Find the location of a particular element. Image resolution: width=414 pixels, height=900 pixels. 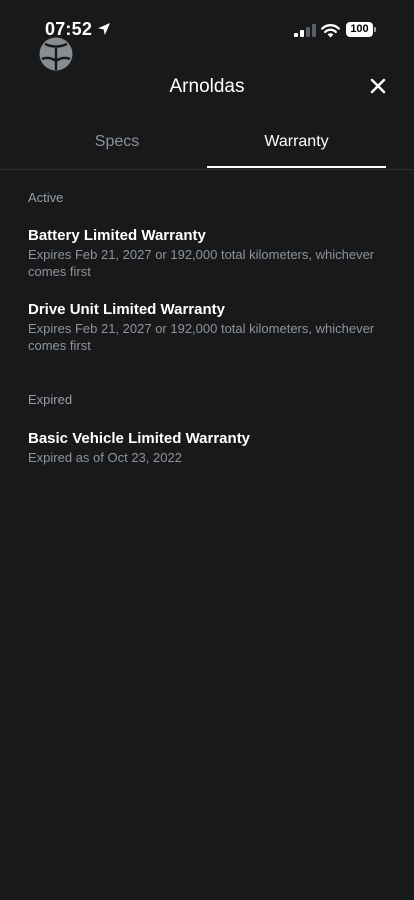

battery-icon: 100 is located at coordinates (361, 29).